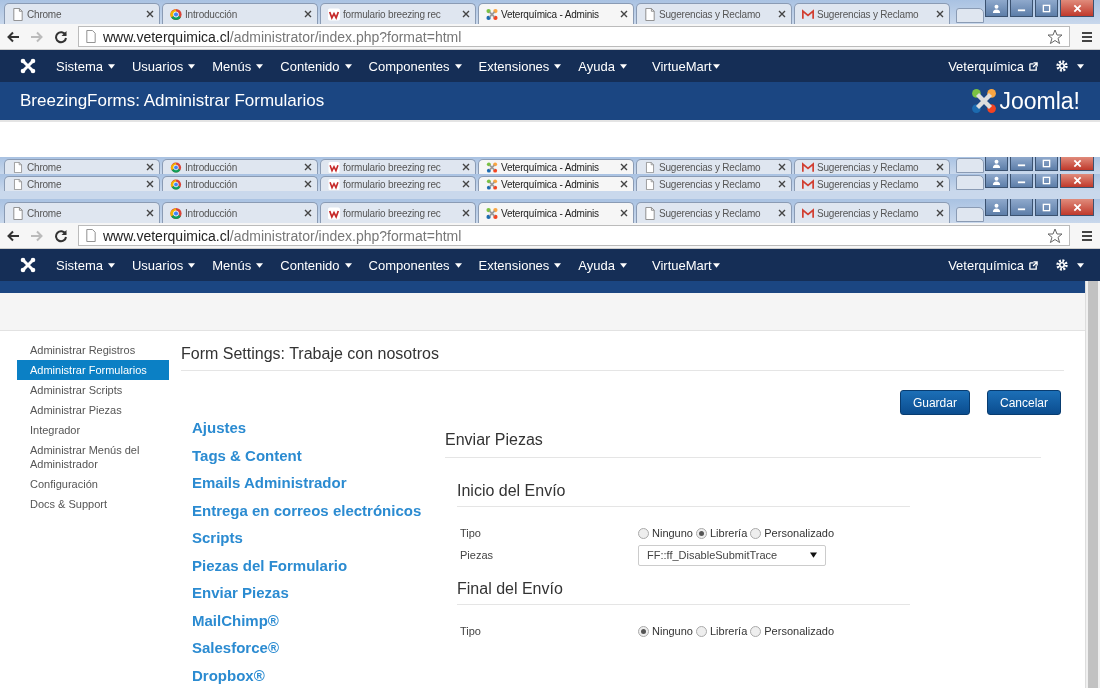  Describe the element at coordinates (93, 390) in the screenshot. I see `sidebar-item: Administrar Scripts` at that location.